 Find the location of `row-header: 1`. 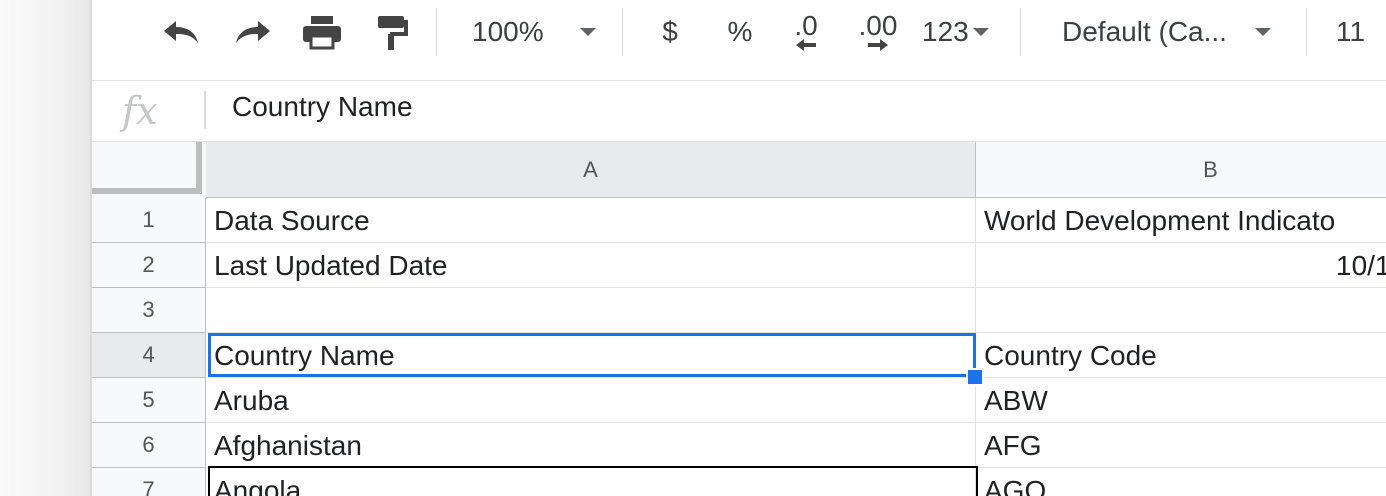

row-header: 1 is located at coordinates (149, 220).